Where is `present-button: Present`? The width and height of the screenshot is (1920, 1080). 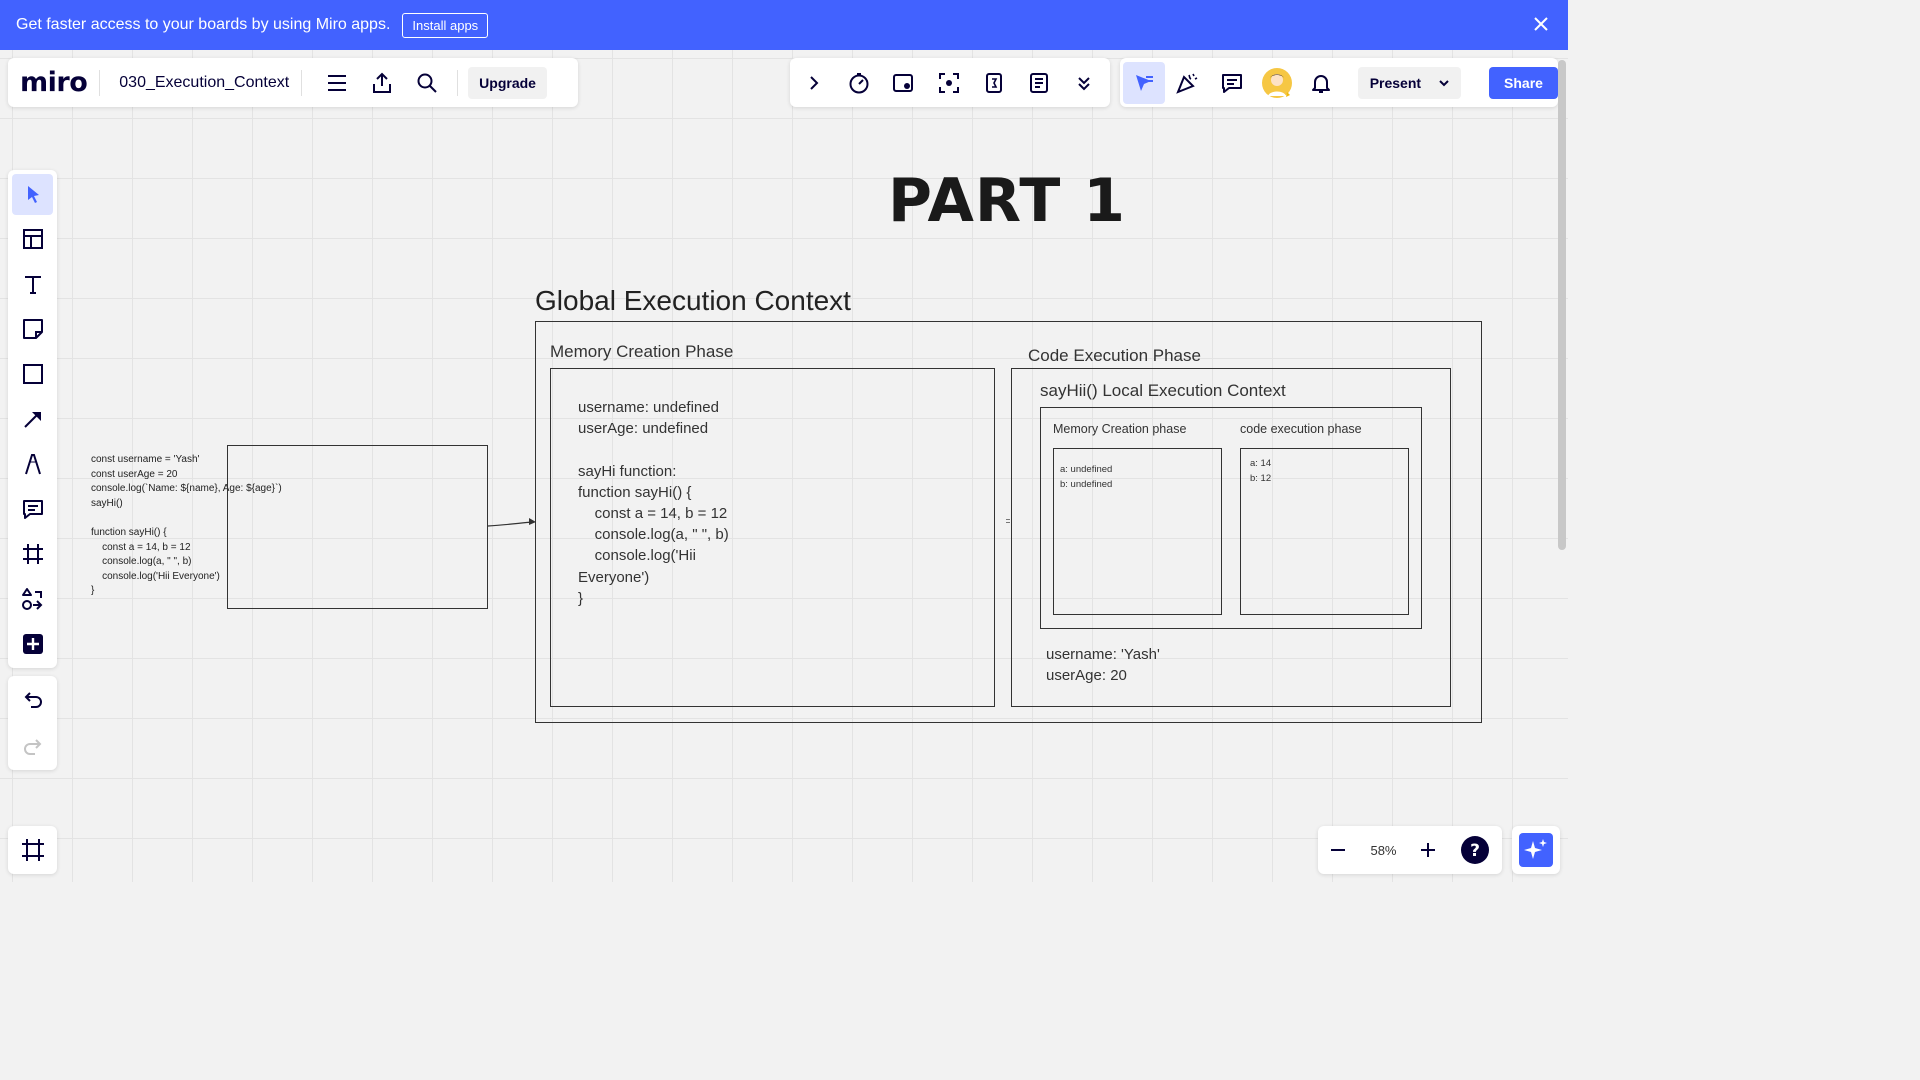 present-button: Present is located at coordinates (1409, 82).